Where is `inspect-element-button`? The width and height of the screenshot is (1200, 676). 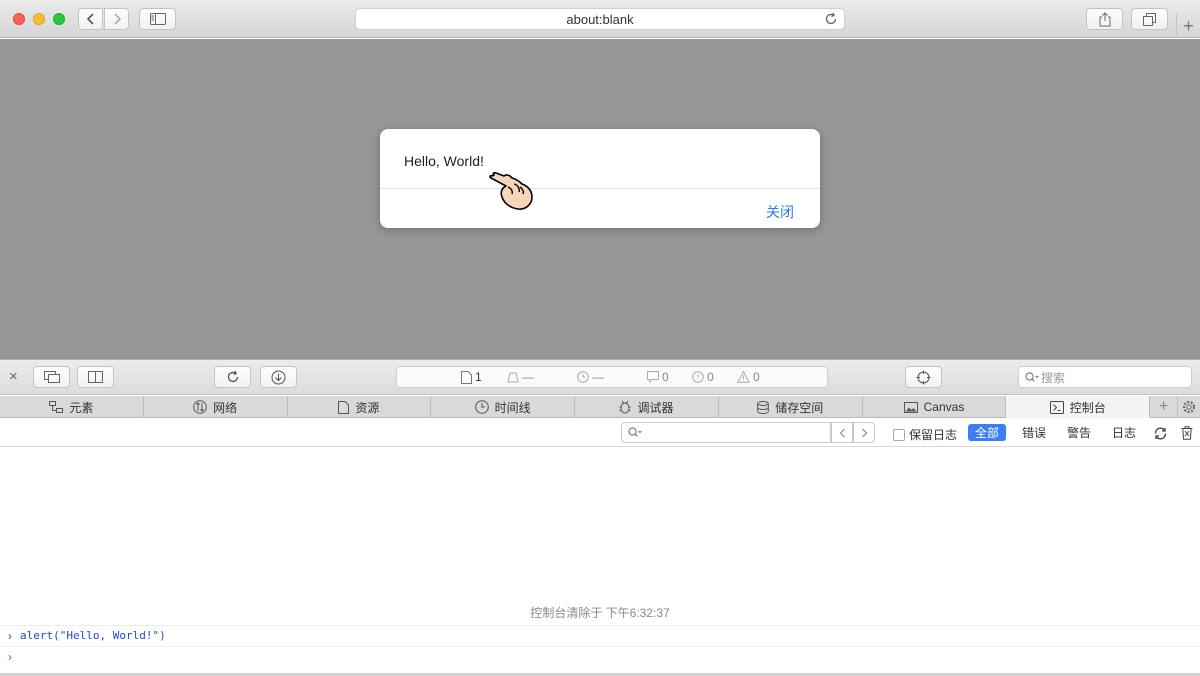
inspect-element-button is located at coordinates (923, 377).